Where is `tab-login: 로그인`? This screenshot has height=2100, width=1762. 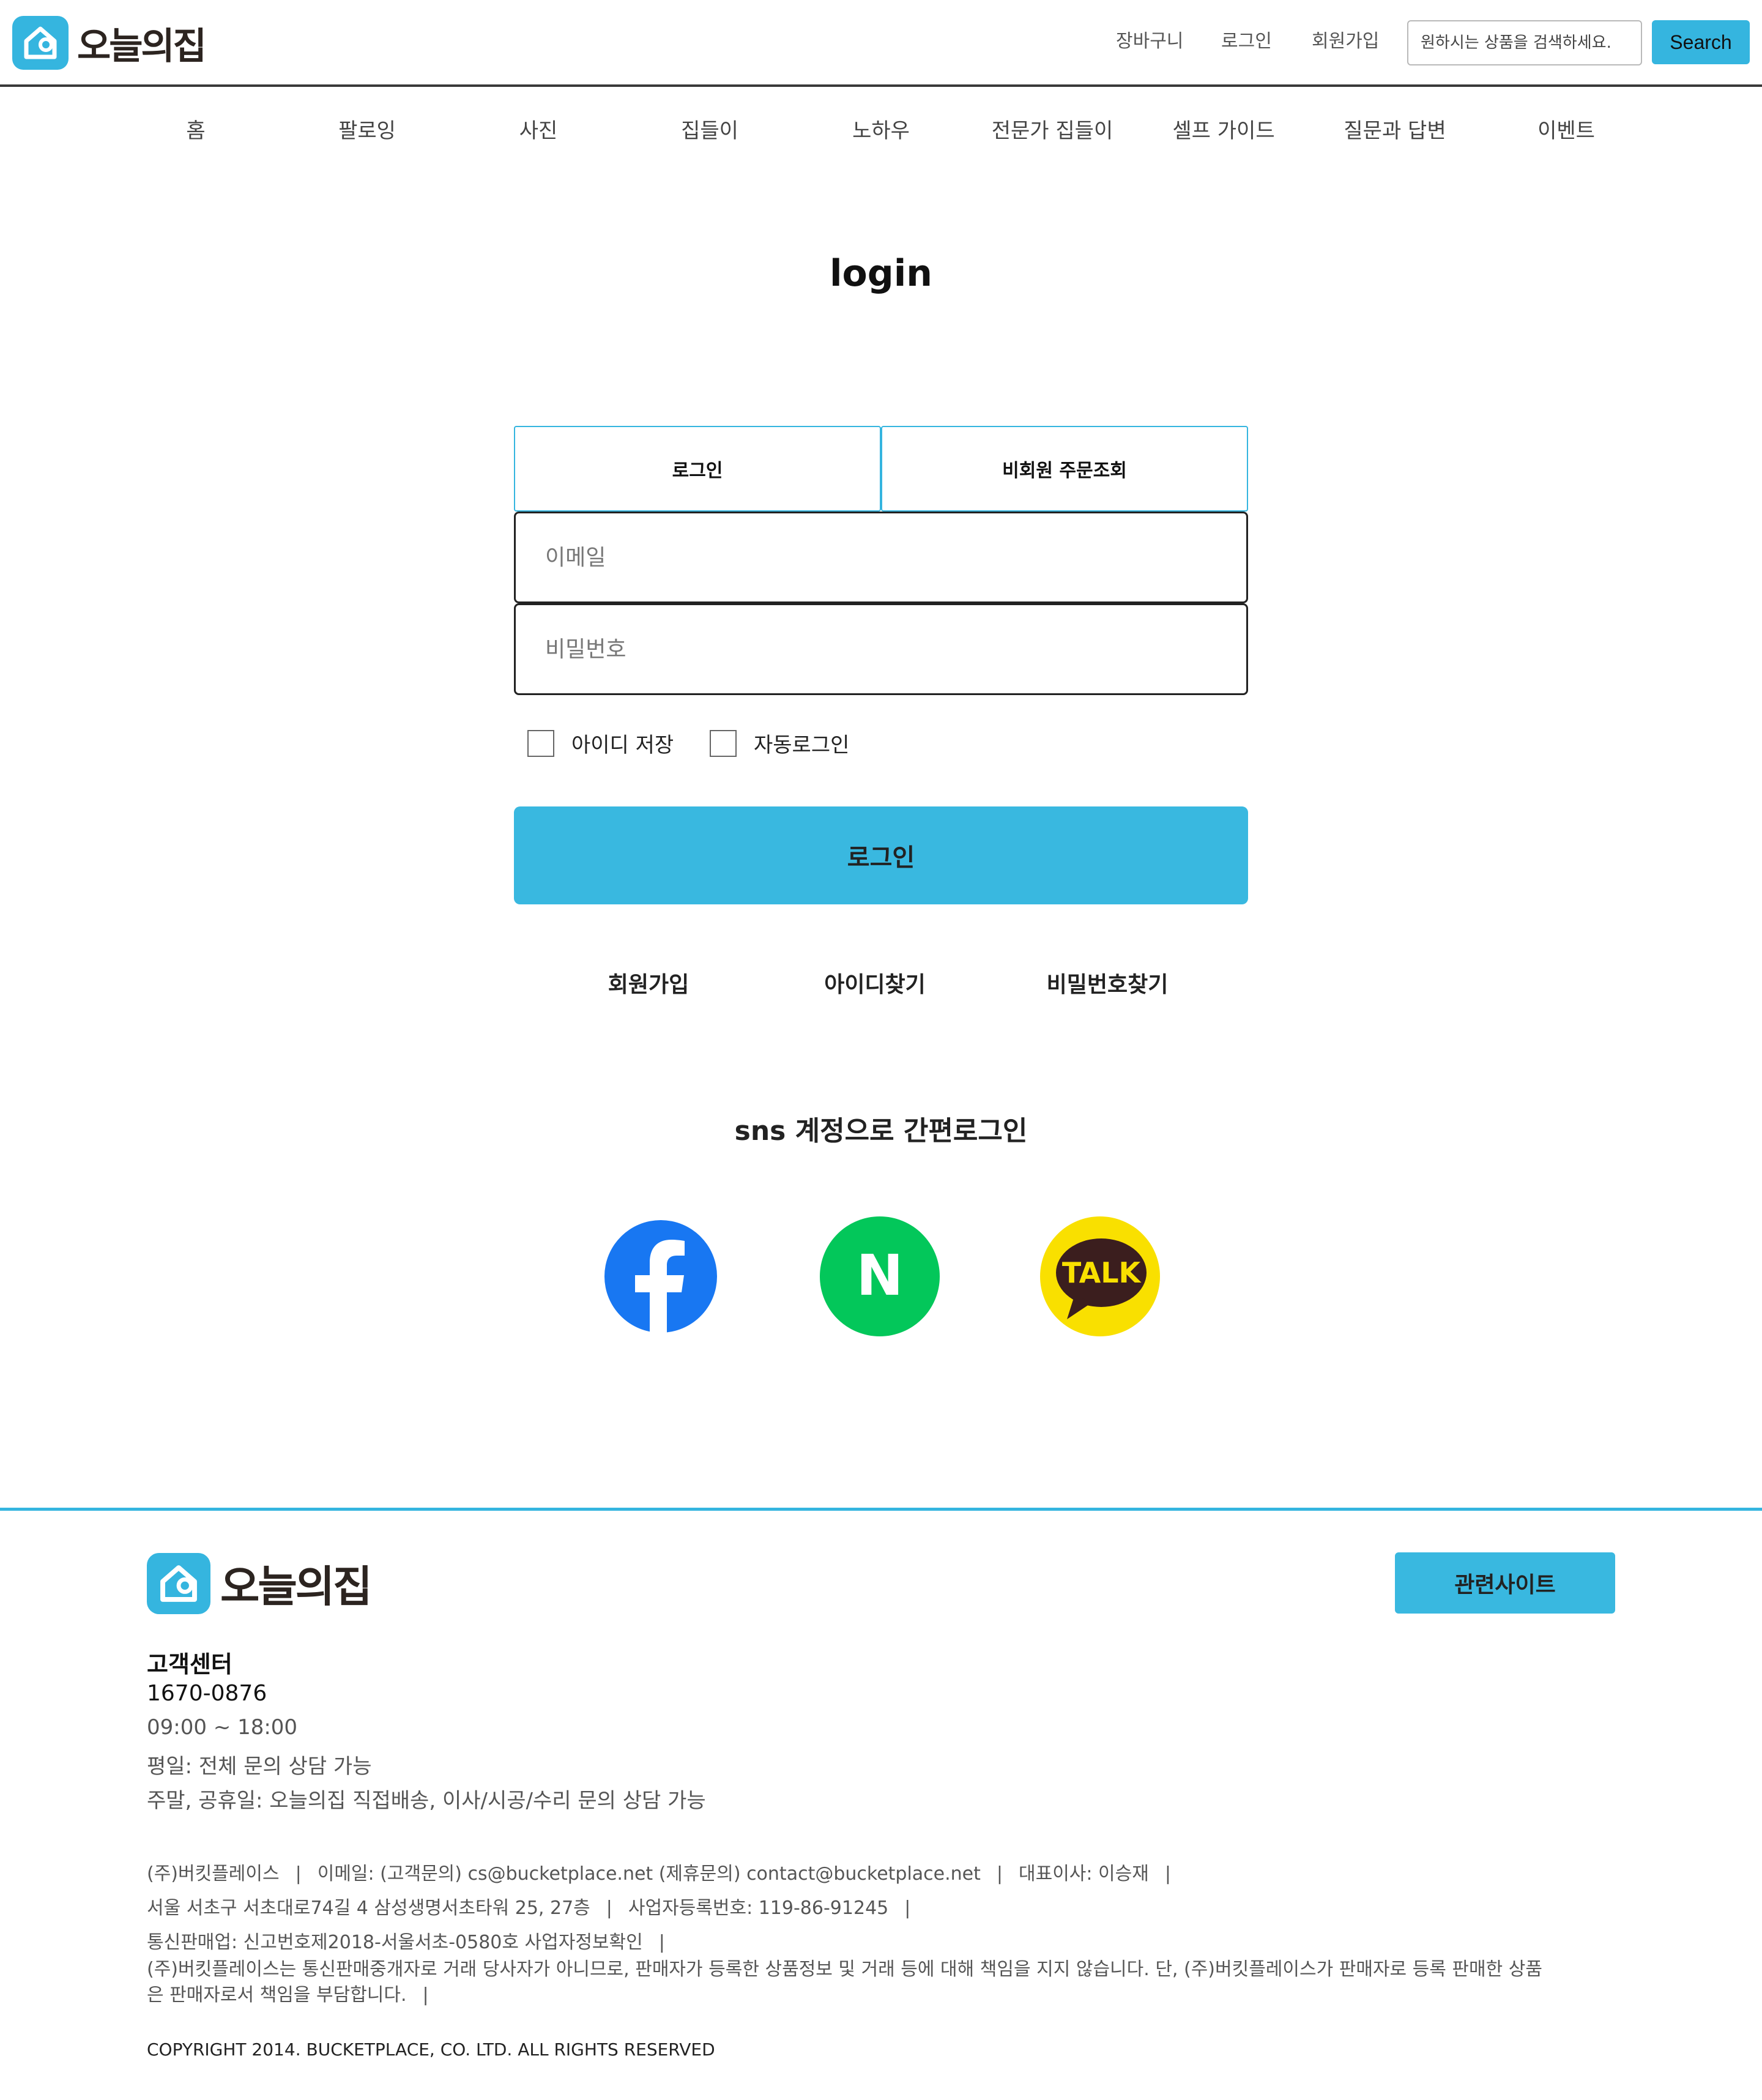 tab-login: 로그인 is located at coordinates (697, 469).